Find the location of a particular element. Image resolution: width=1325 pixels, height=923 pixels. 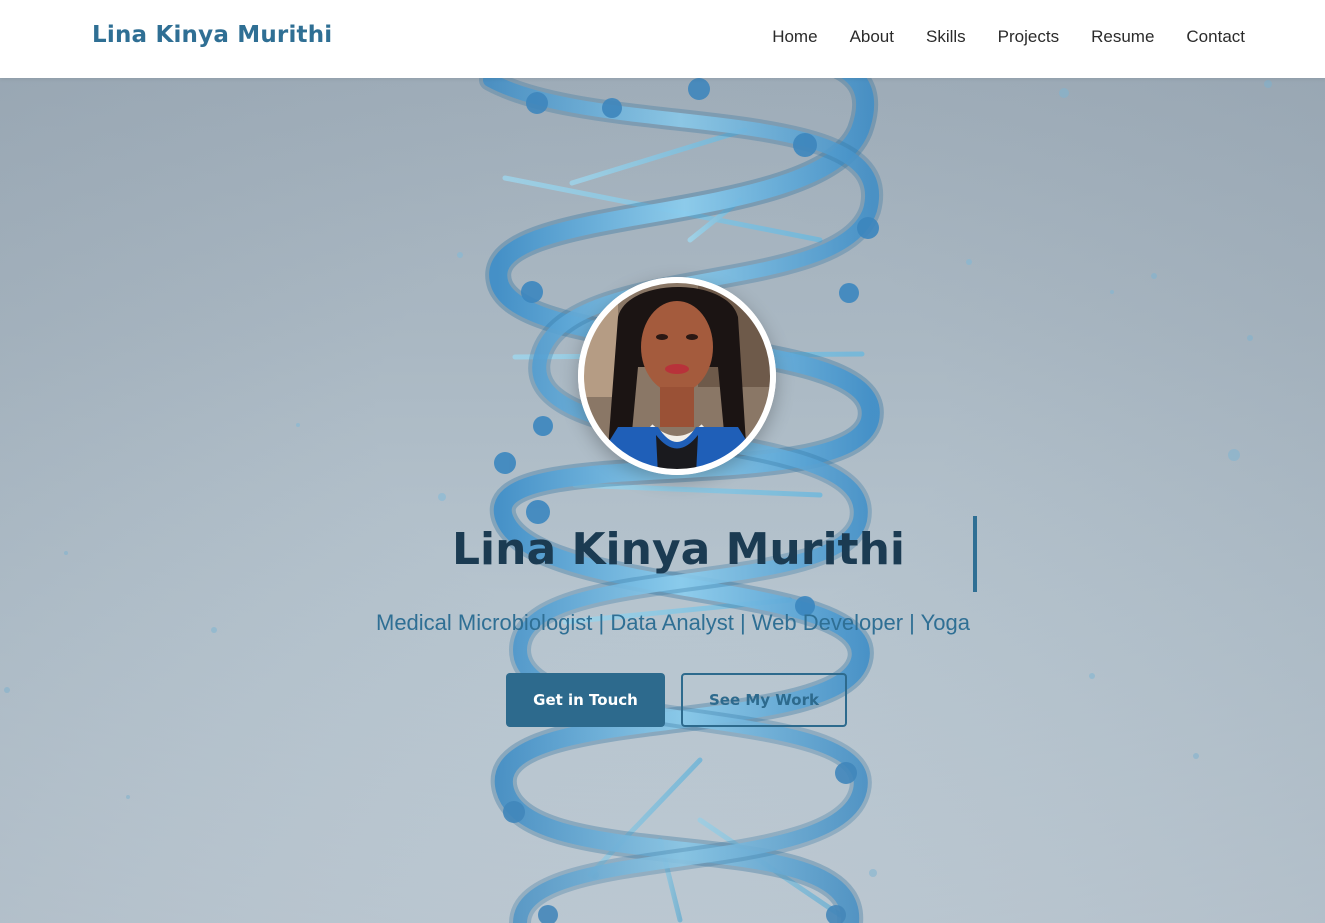

typing-cursor is located at coordinates (975, 554).